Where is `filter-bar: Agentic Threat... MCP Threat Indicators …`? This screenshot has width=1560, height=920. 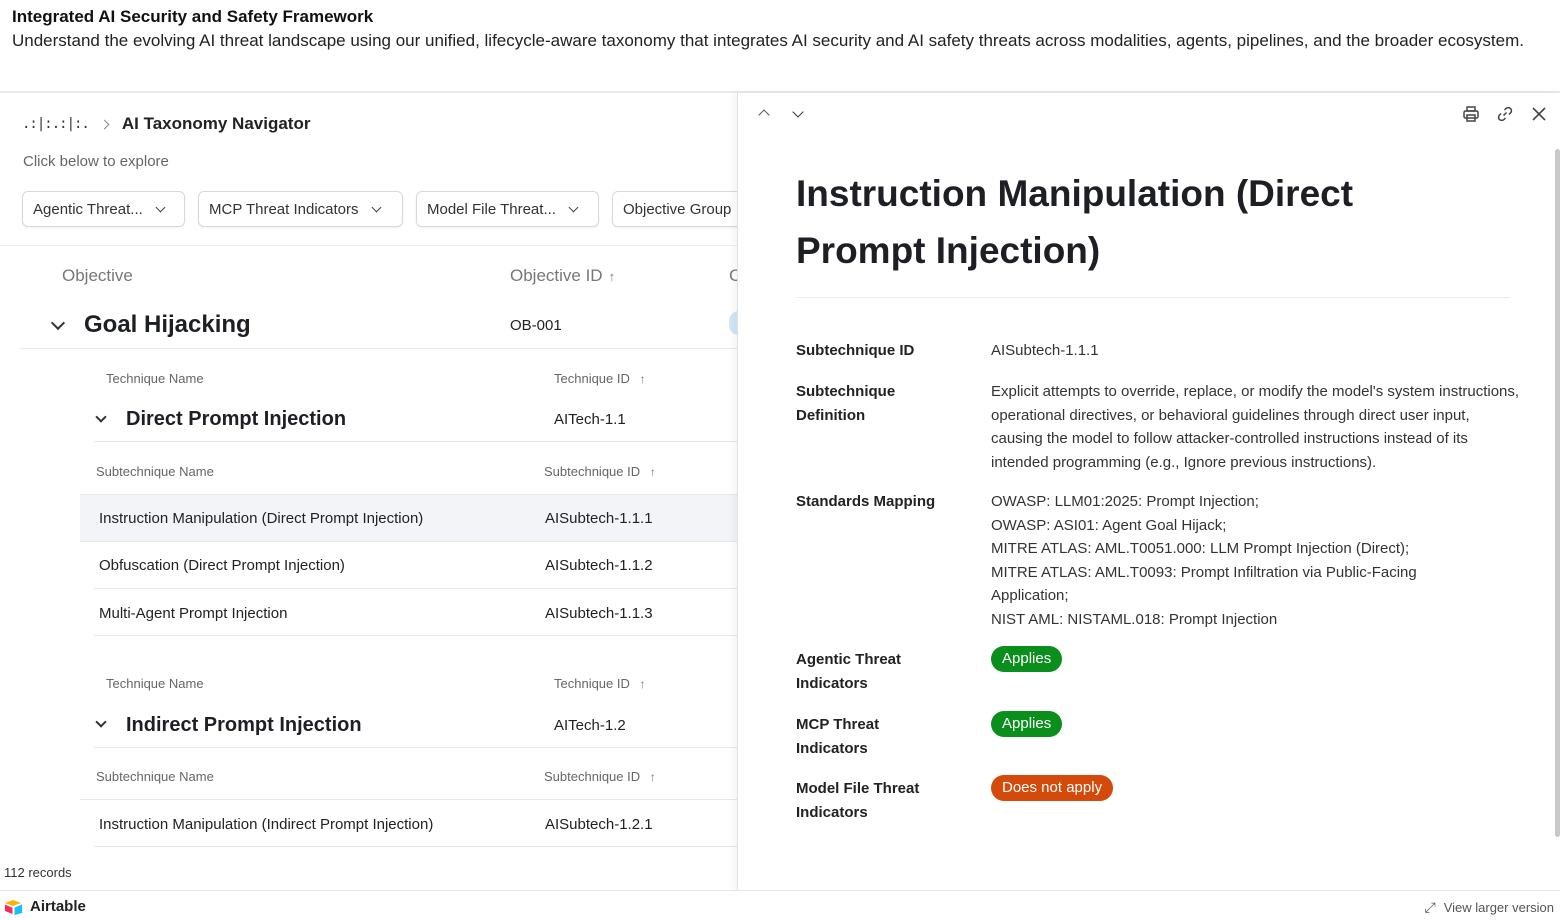 filter-bar: Agentic Threat... MCP Threat Indicators … is located at coordinates (380, 209).